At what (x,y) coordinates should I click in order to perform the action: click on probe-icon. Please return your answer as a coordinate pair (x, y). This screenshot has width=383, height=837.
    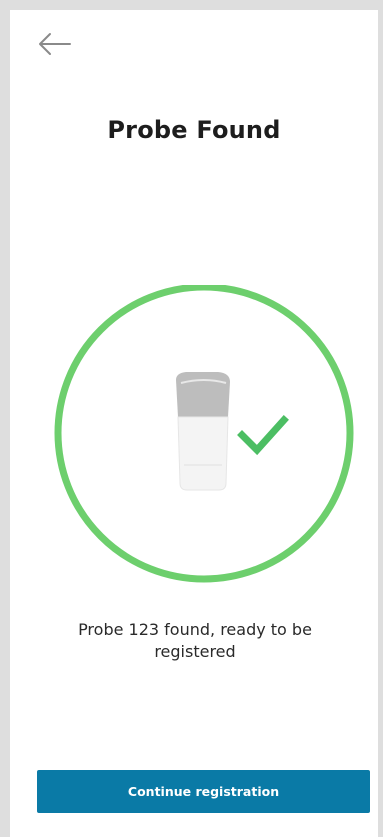
    Looking at the image, I should click on (203, 431).